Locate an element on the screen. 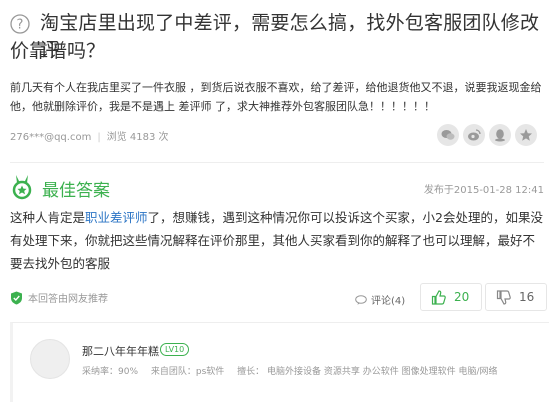  comment-bubble-icon is located at coordinates (361, 299).